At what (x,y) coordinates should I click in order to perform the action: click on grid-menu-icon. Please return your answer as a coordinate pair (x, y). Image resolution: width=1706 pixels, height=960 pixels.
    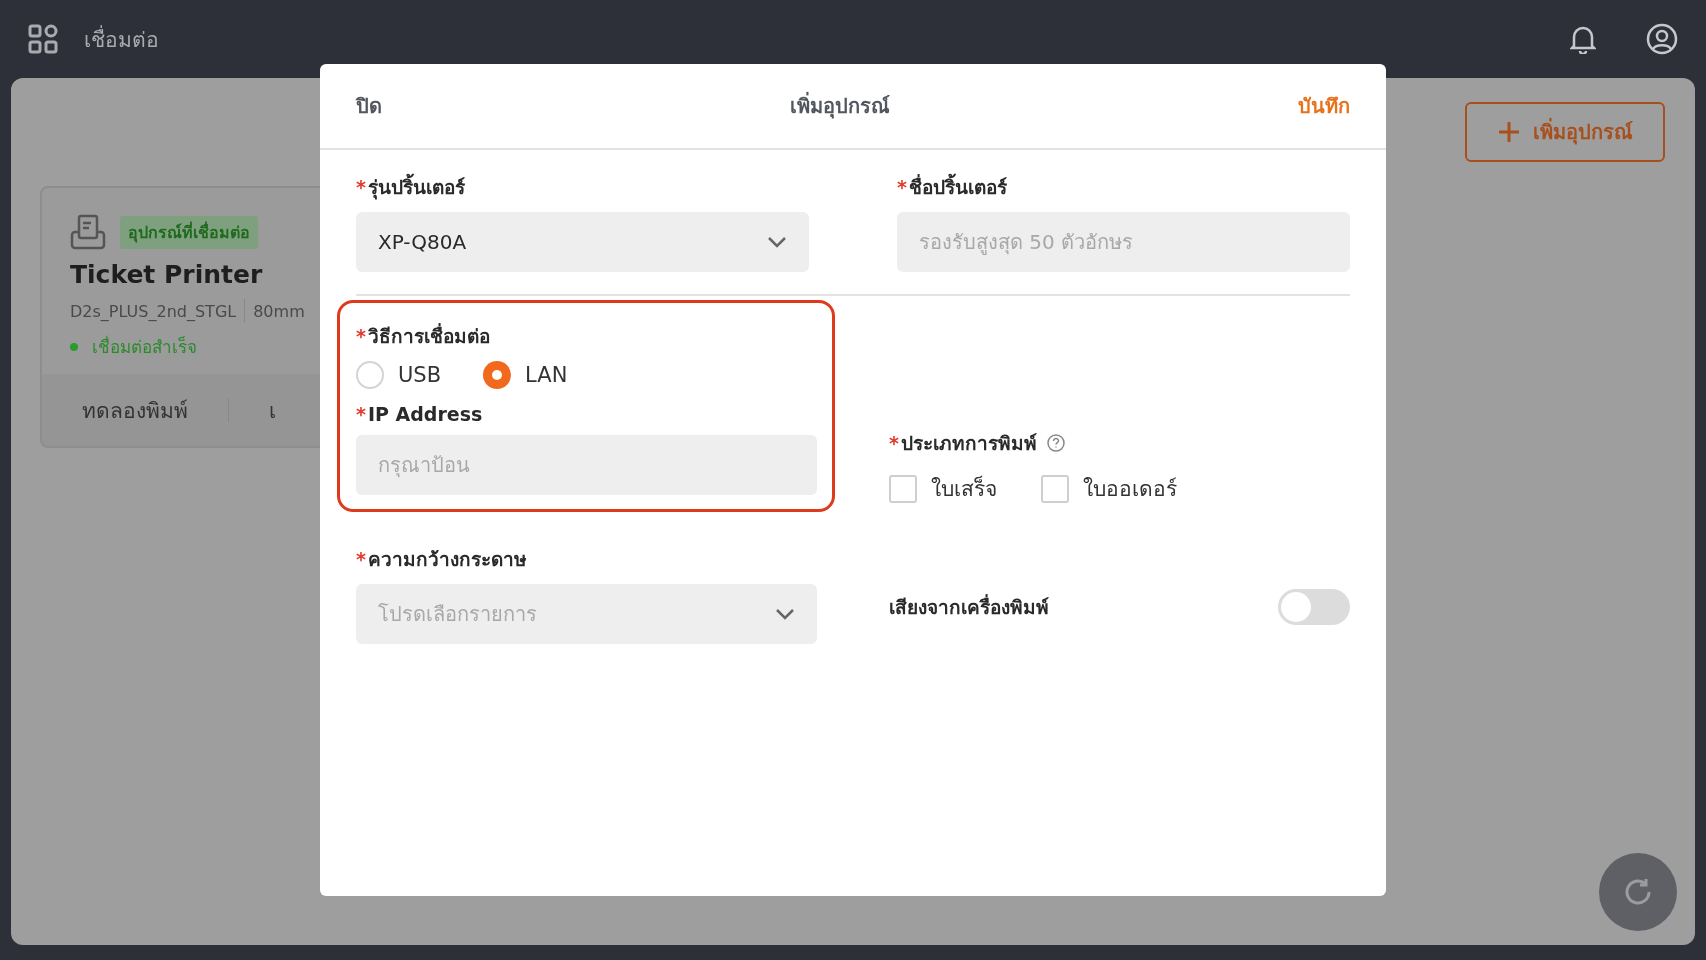
    Looking at the image, I should click on (43, 39).